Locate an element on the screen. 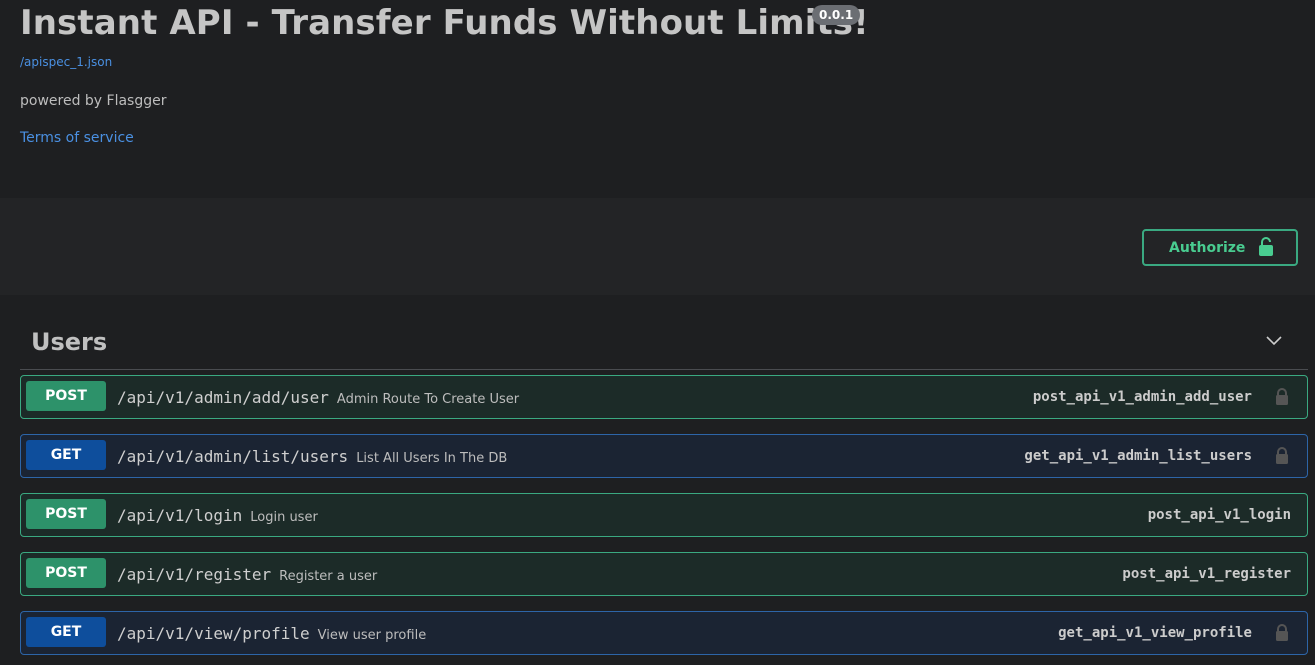 The width and height of the screenshot is (1315, 665). path-text: /api/v1/login is located at coordinates (180, 515).